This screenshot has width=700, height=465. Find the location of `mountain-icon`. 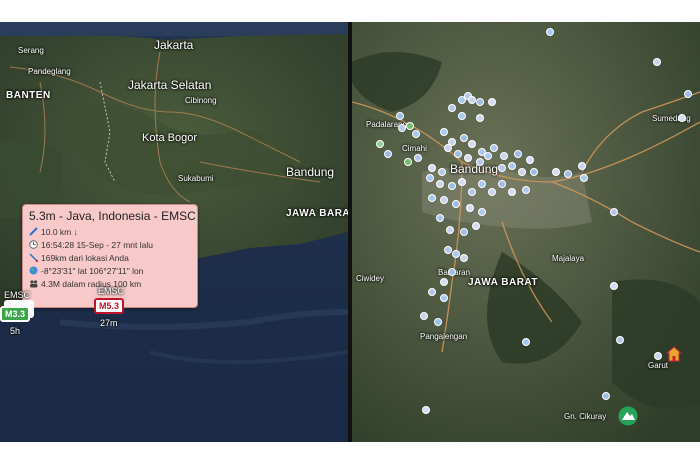

mountain-icon is located at coordinates (628, 416).